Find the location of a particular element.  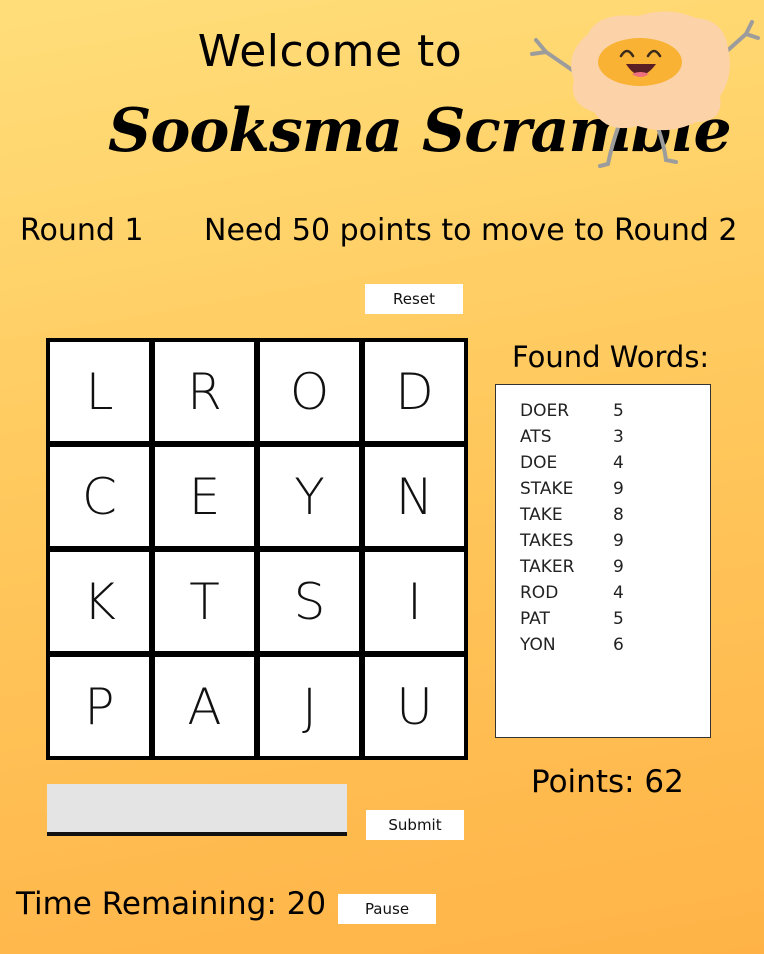

list-item: DOER 5 is located at coordinates (615, 414).